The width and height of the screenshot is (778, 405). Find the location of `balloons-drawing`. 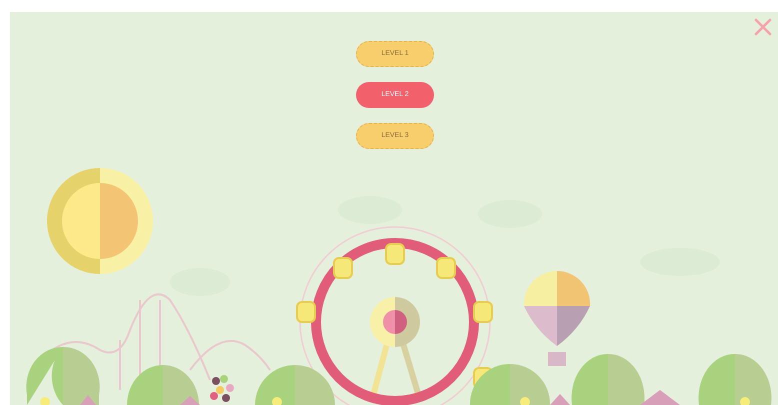

balloons-drawing is located at coordinates (222, 388).